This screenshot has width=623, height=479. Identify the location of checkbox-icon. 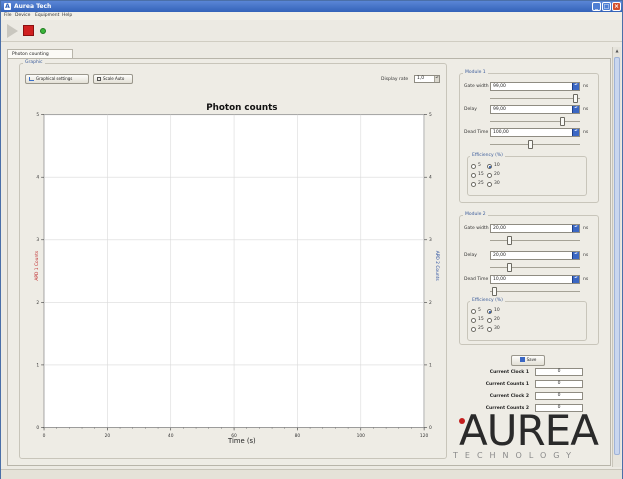
(99, 79).